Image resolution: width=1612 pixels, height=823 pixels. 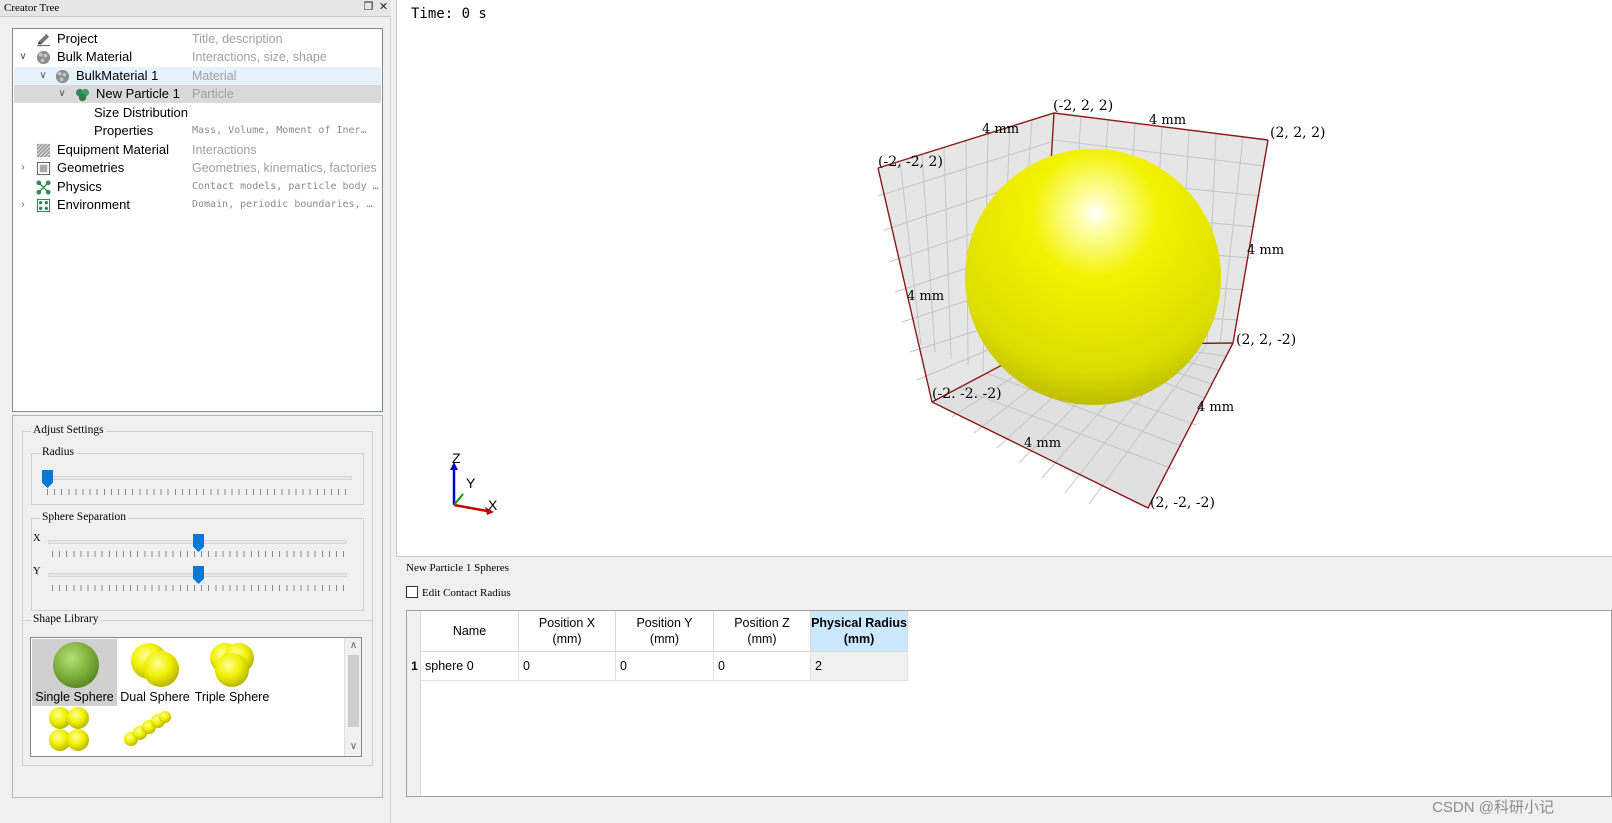 What do you see at coordinates (155, 731) in the screenshot?
I see `shape-chain-sphere` at bounding box center [155, 731].